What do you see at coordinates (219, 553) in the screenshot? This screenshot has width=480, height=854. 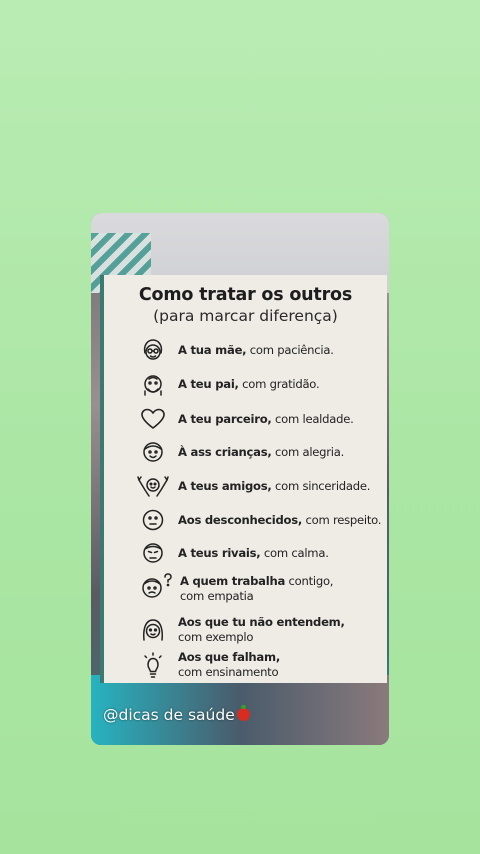 I see `item-bold-text: A teus rivais,` at bounding box center [219, 553].